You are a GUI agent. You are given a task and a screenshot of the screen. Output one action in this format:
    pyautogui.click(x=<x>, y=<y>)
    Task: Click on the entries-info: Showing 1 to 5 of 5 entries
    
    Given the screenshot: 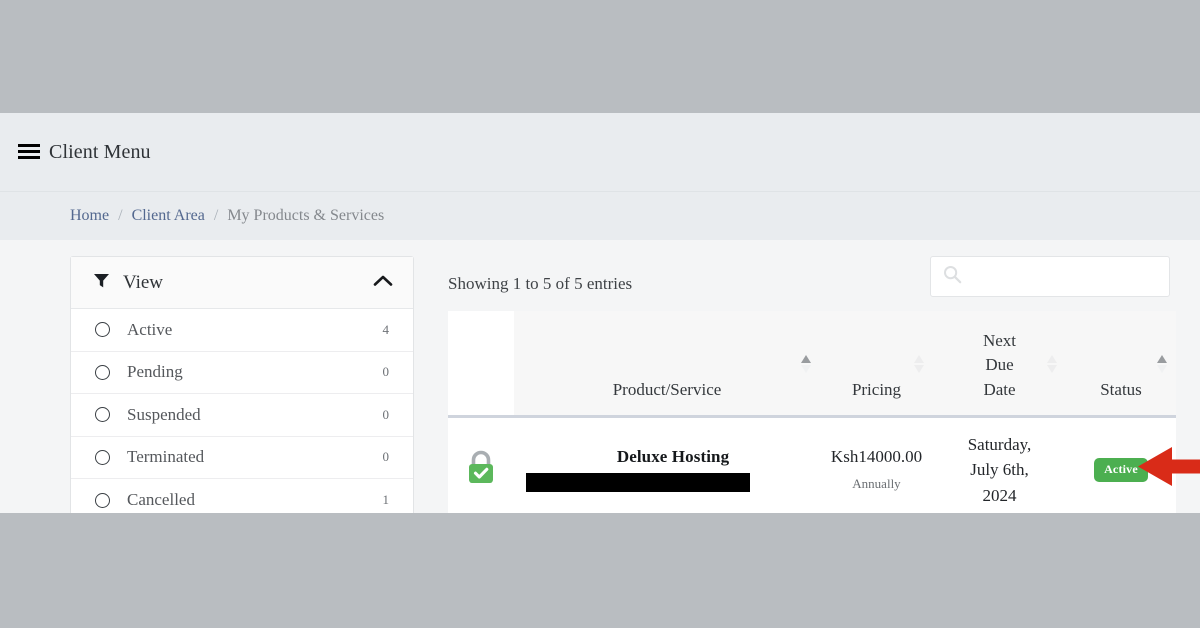 What is the action you would take?
    pyautogui.click(x=540, y=283)
    